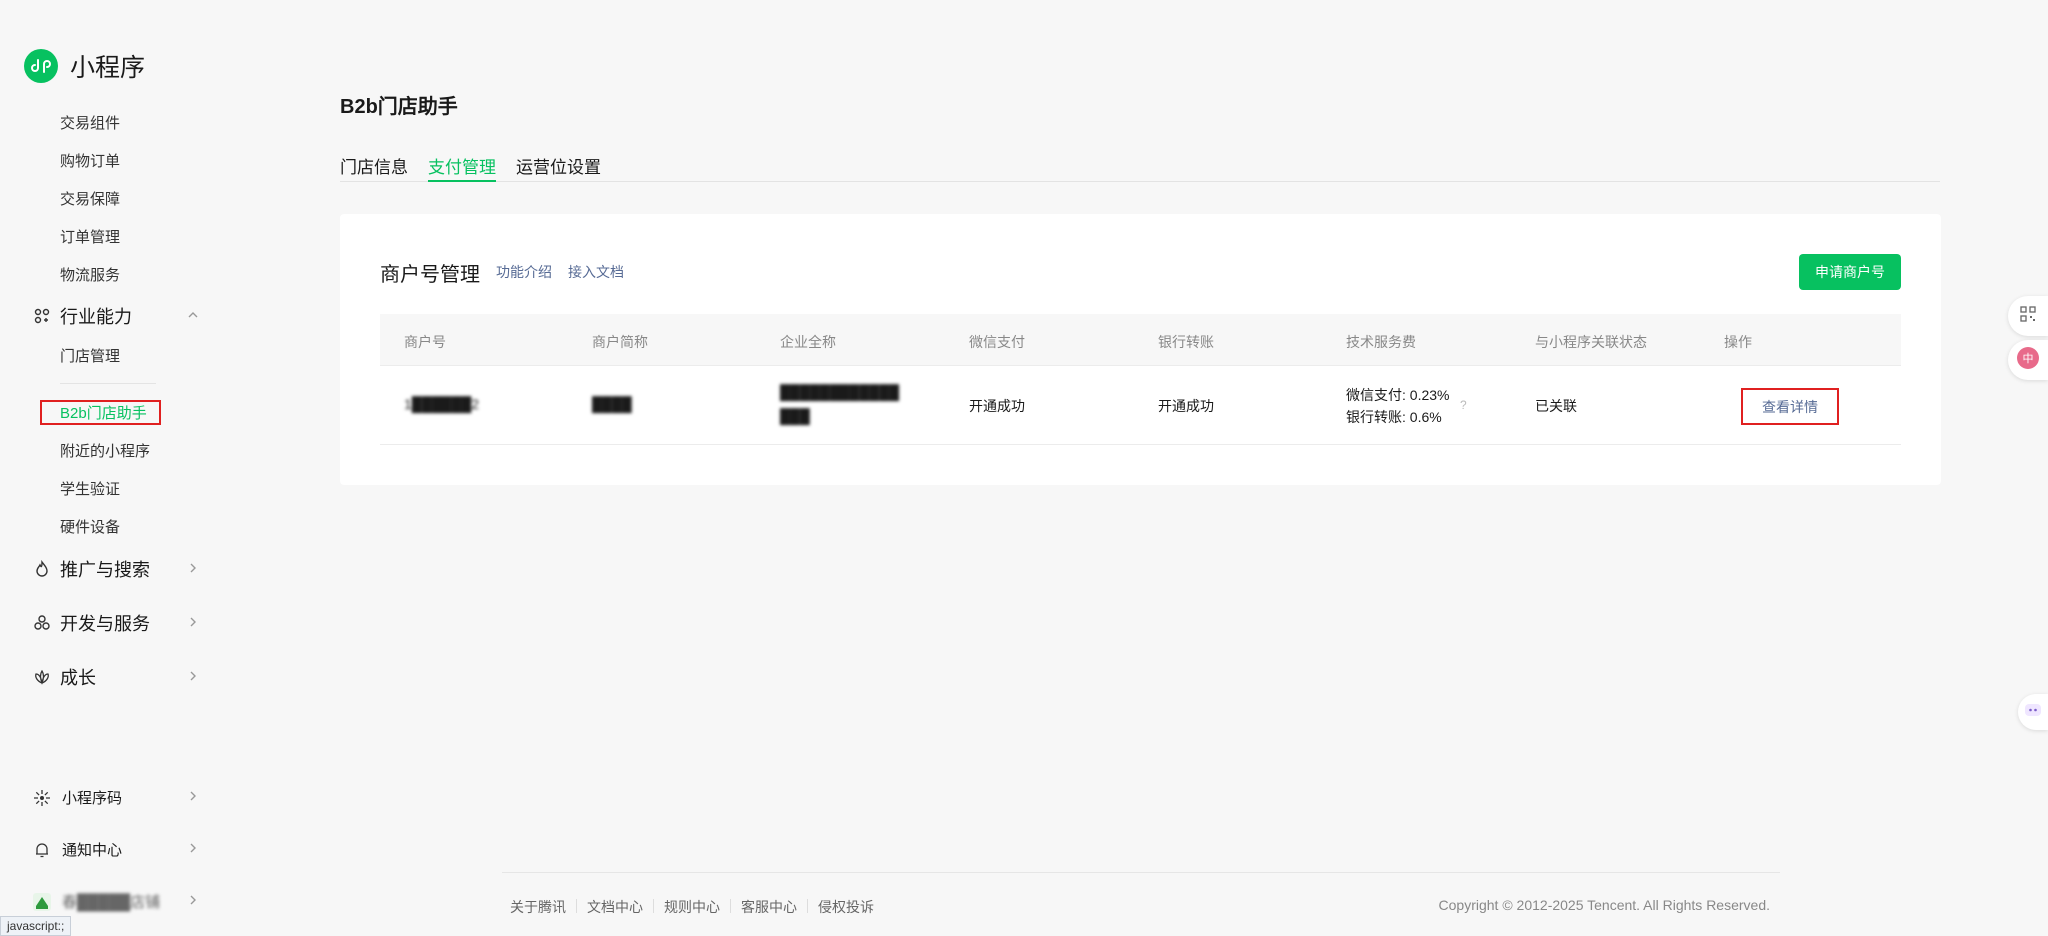 The width and height of the screenshot is (2048, 936). What do you see at coordinates (795, 416) in the screenshot?
I see `full-name-cell-line2: ███` at bounding box center [795, 416].